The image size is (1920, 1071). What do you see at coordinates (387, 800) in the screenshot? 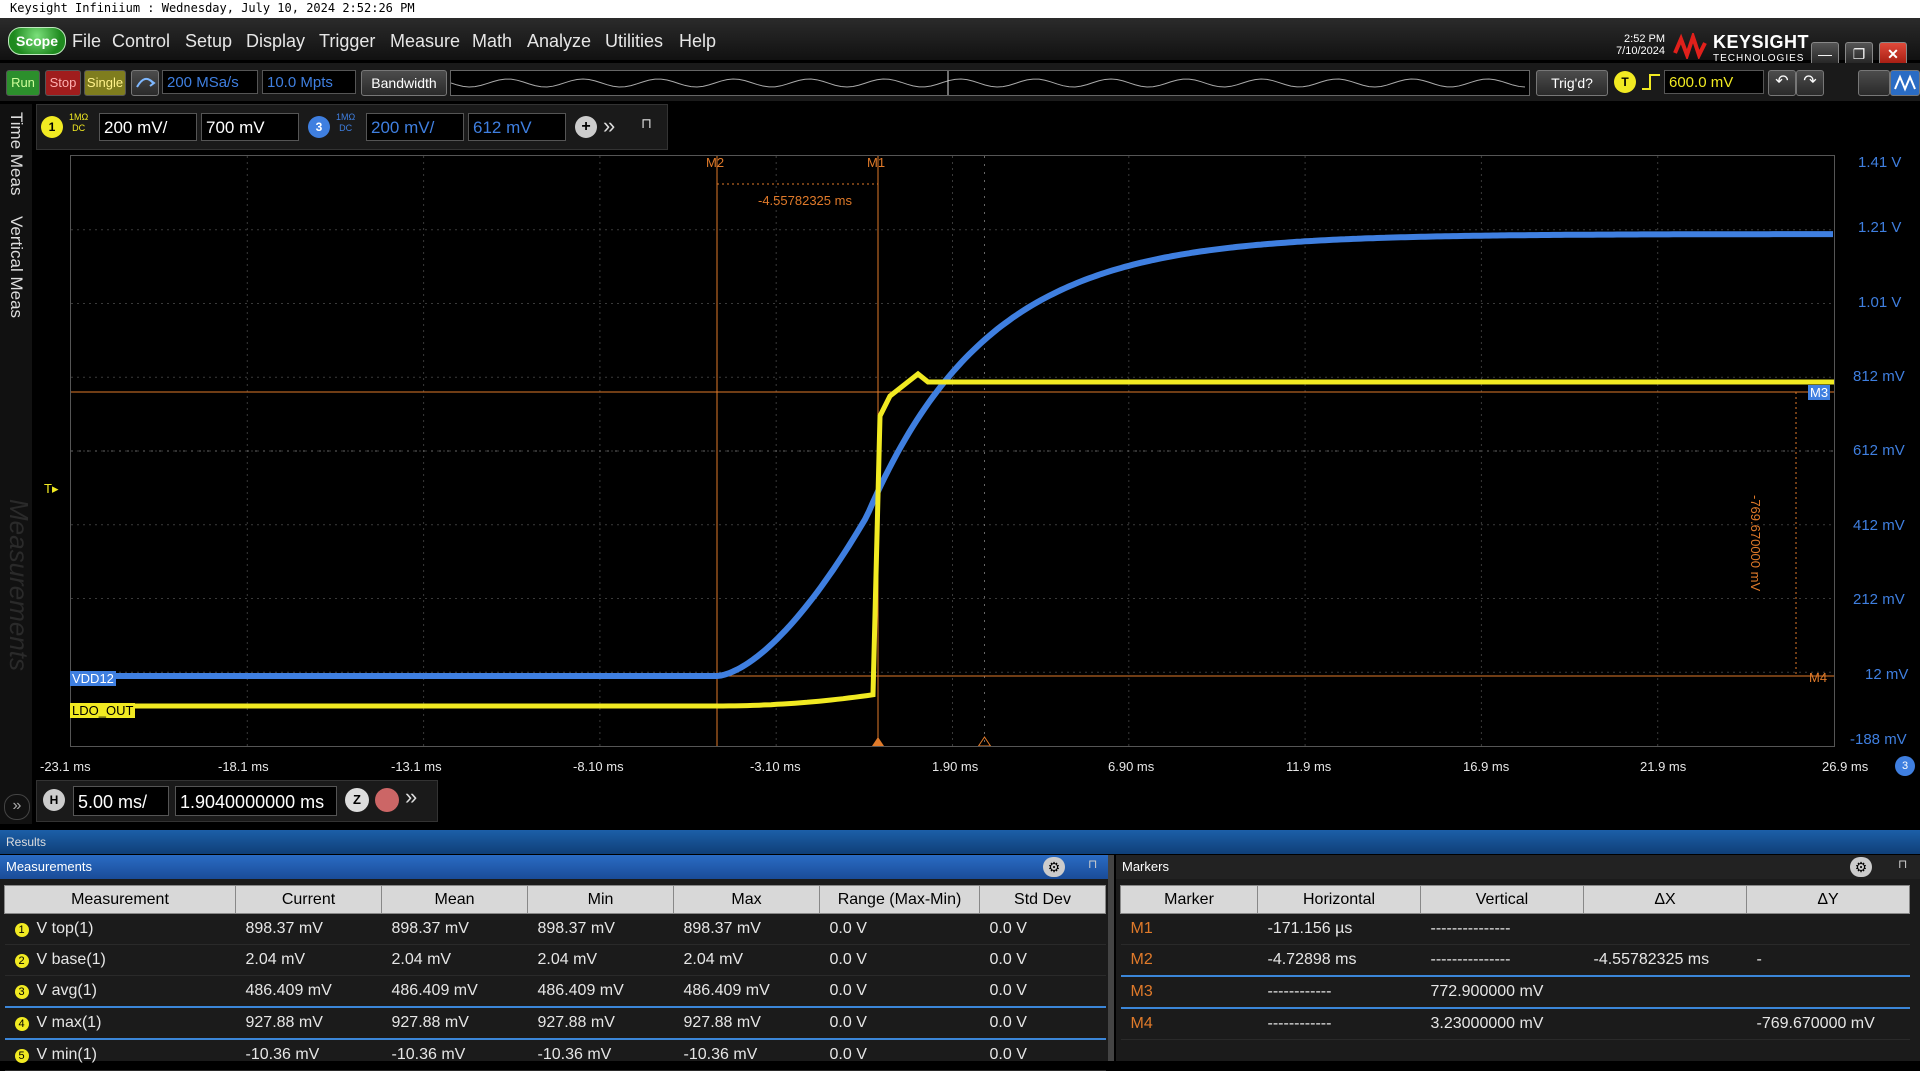
I see `acquisition-icon` at bounding box center [387, 800].